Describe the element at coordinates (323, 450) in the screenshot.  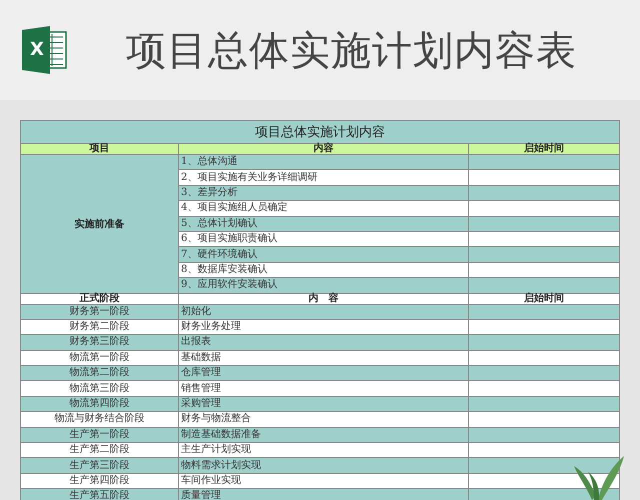
I see `table-cell: 主生产计划实现` at that location.